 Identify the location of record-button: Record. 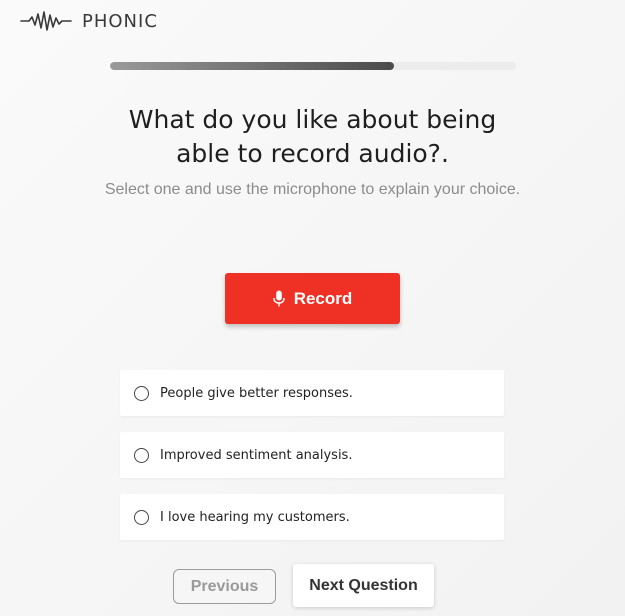
(312, 298).